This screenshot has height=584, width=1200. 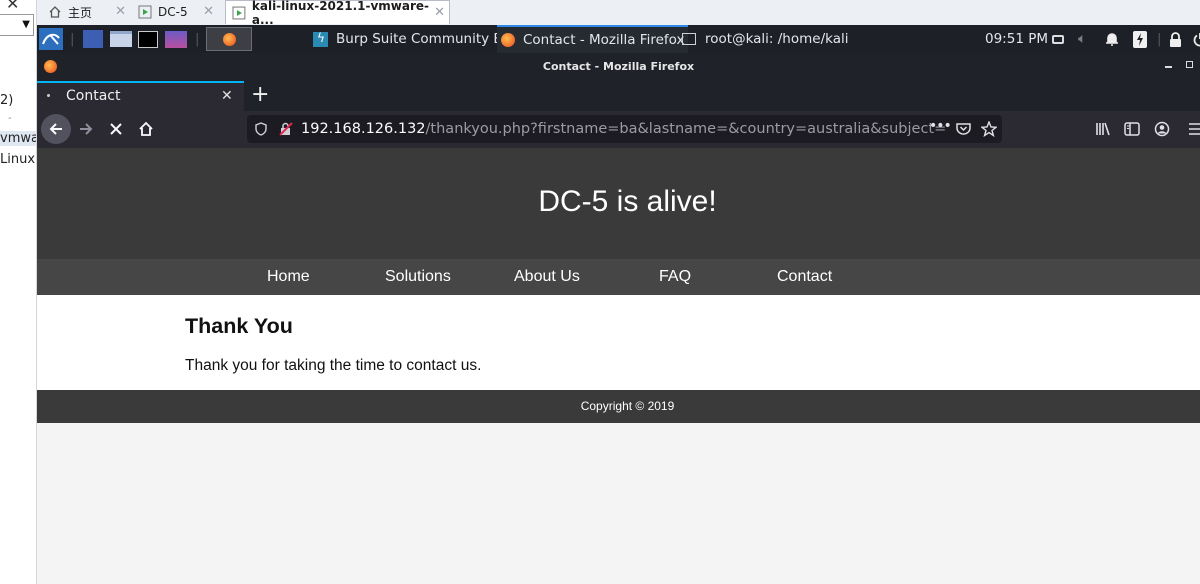 What do you see at coordinates (1082, 39) in the screenshot?
I see `volume-icon: 🔈︎` at bounding box center [1082, 39].